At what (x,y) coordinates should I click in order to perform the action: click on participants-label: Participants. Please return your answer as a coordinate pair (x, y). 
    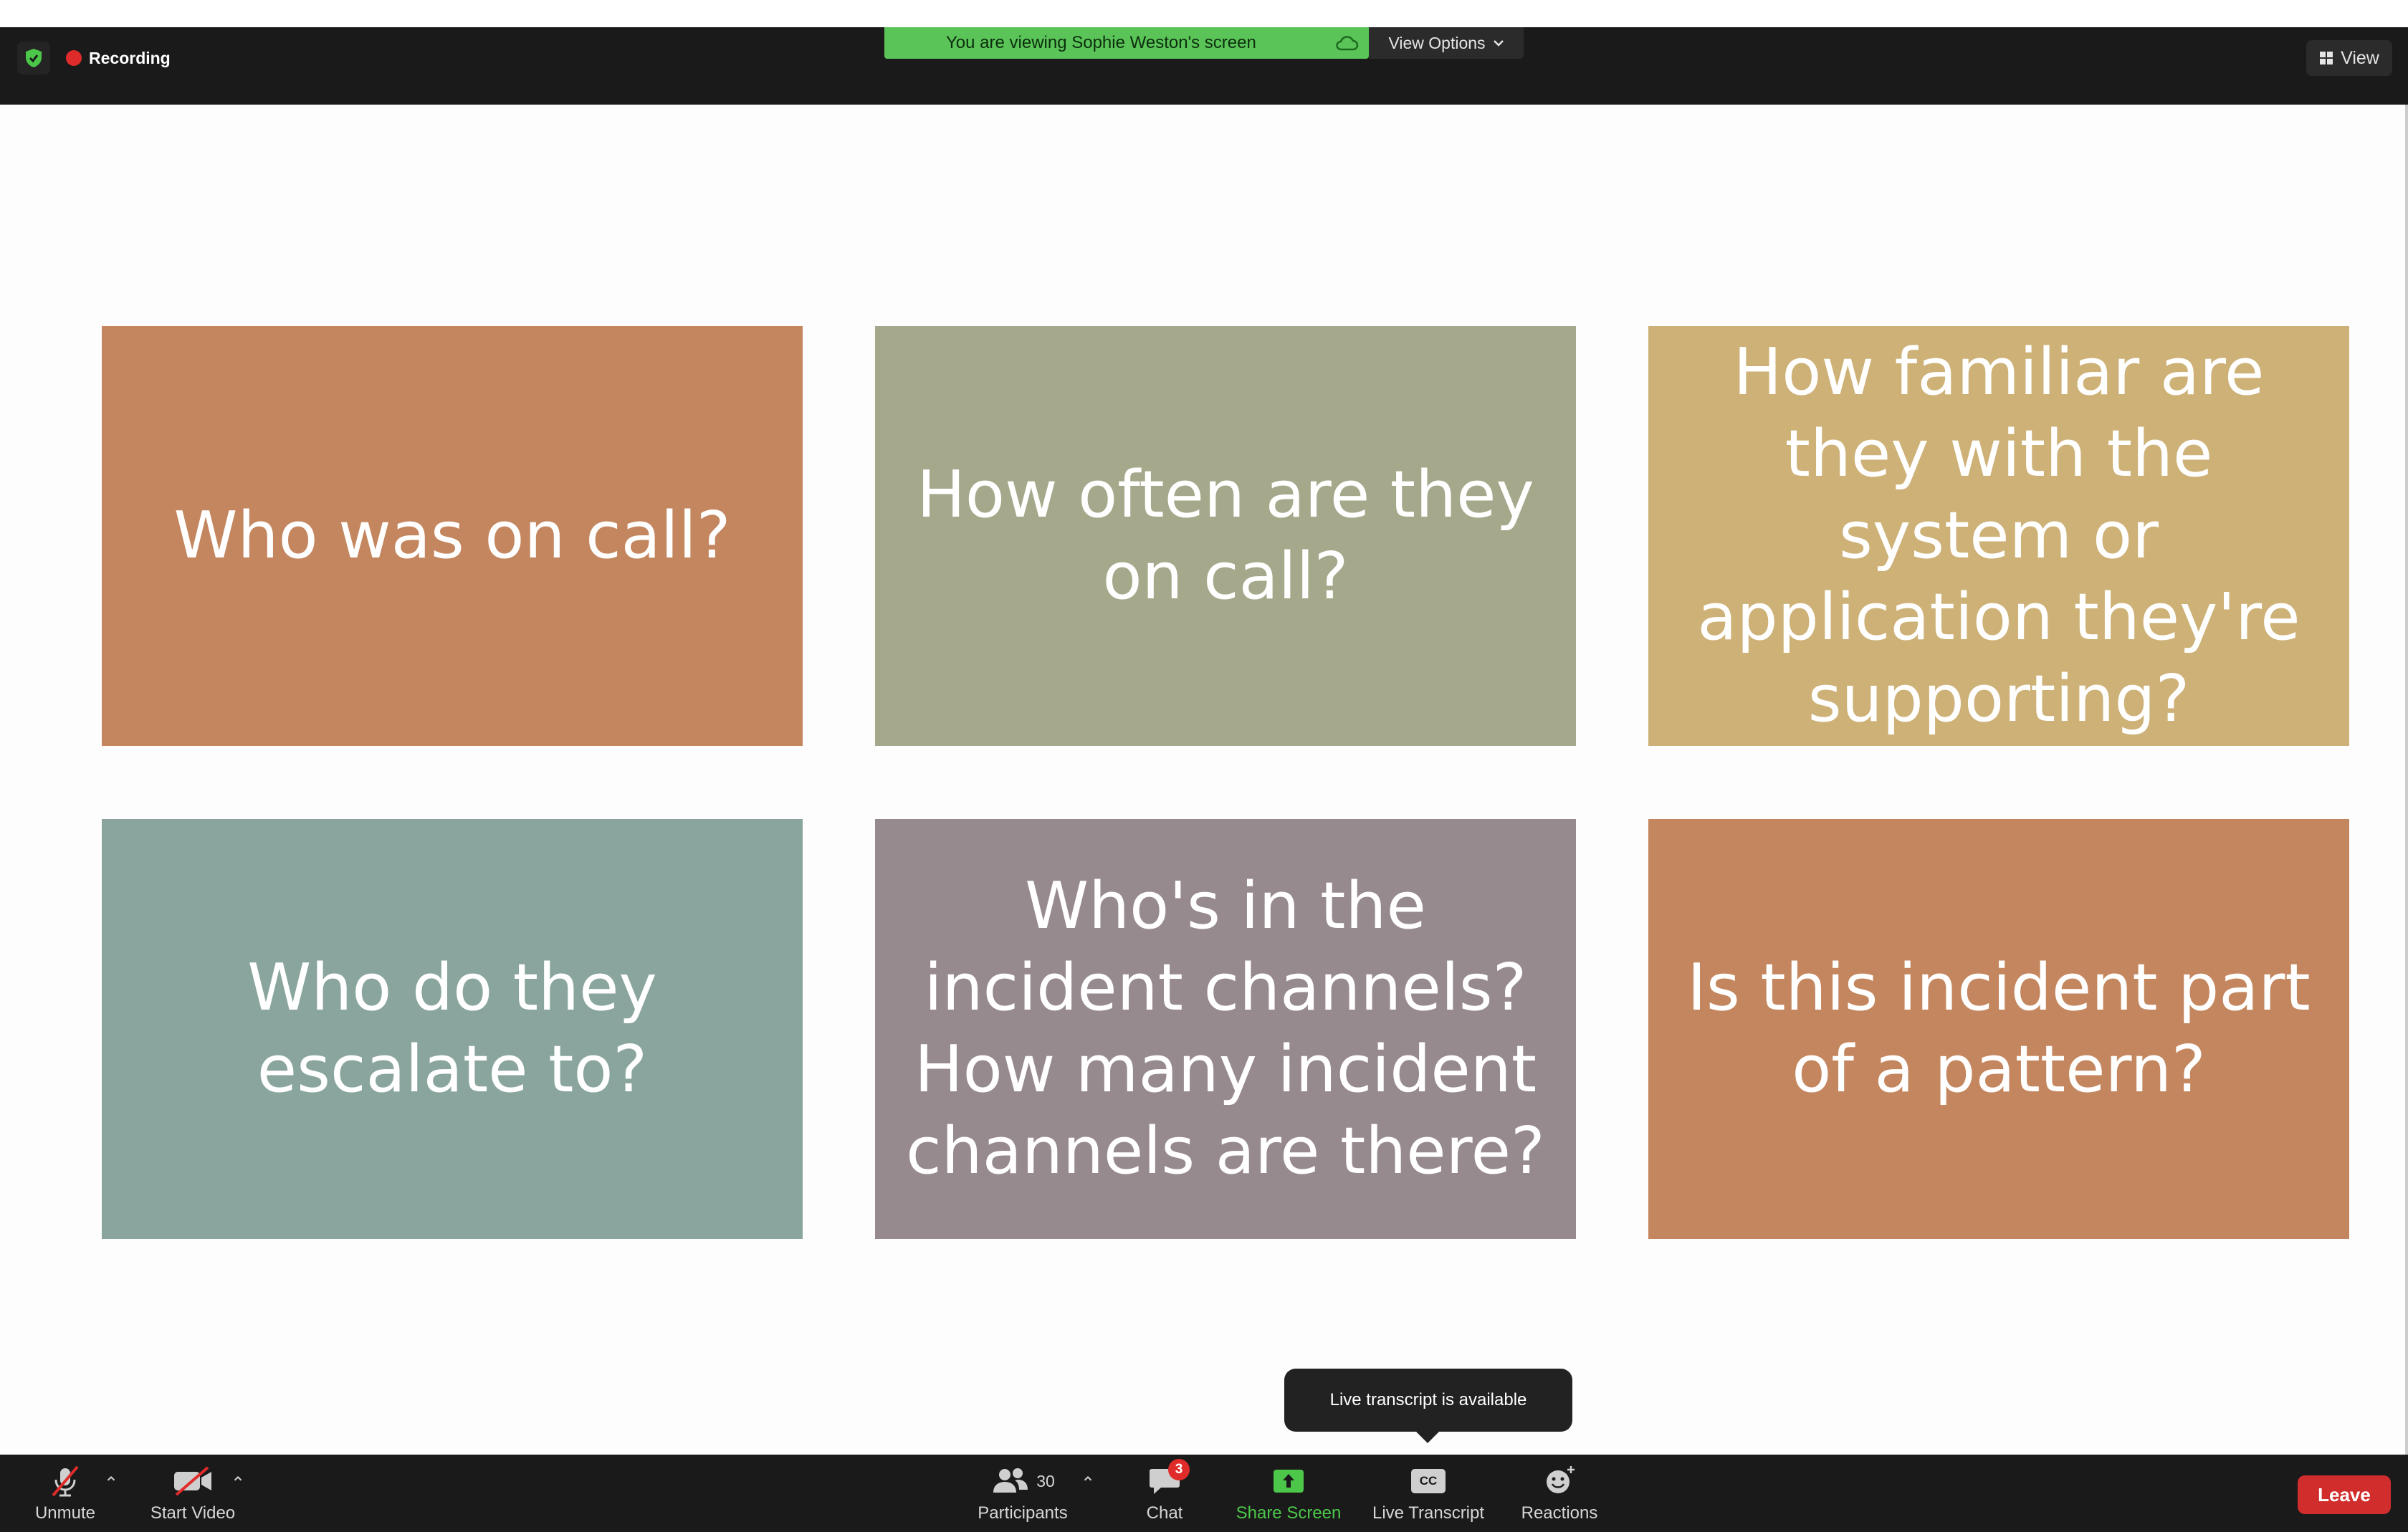
    Looking at the image, I should click on (1023, 1513).